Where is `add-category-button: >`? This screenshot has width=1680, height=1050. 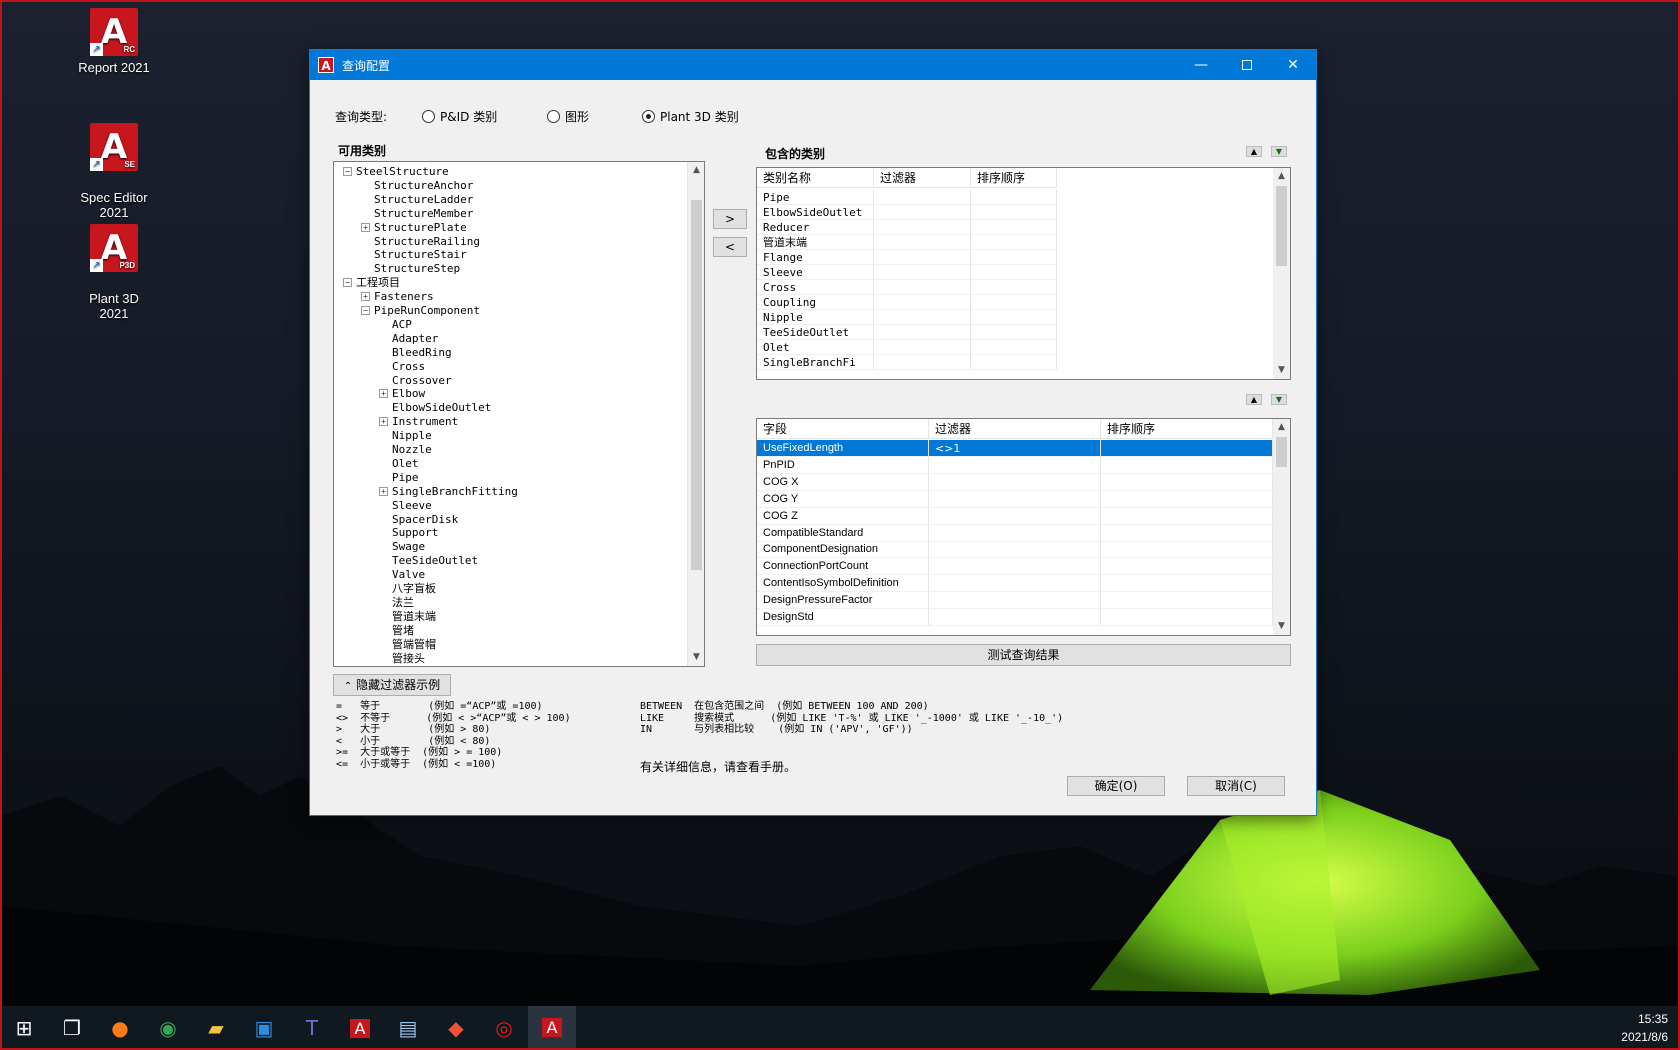 add-category-button: > is located at coordinates (730, 219).